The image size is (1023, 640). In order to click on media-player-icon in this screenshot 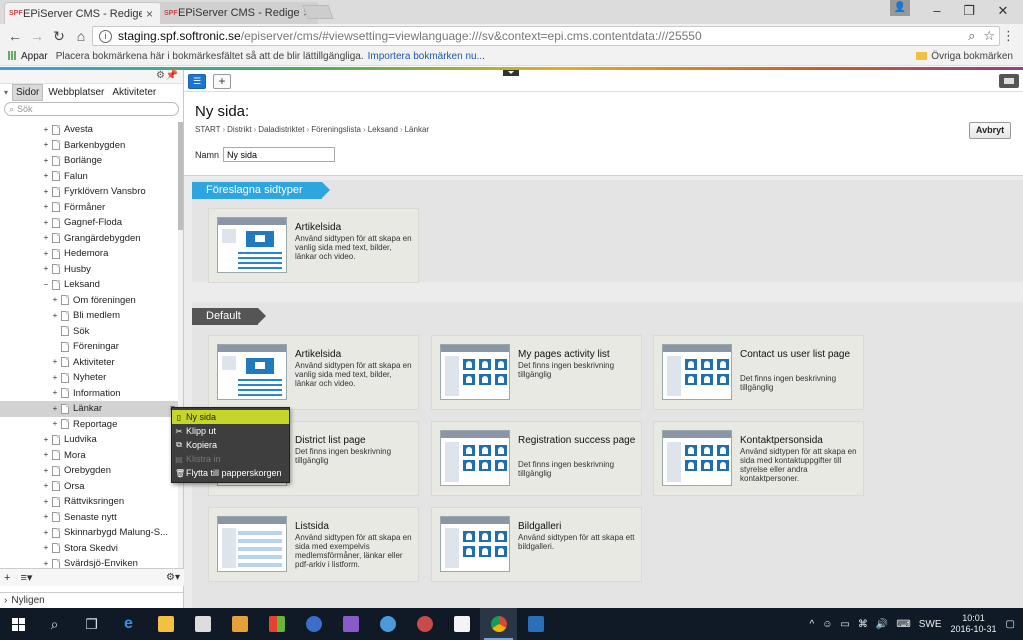, I will do `click(239, 624)`.